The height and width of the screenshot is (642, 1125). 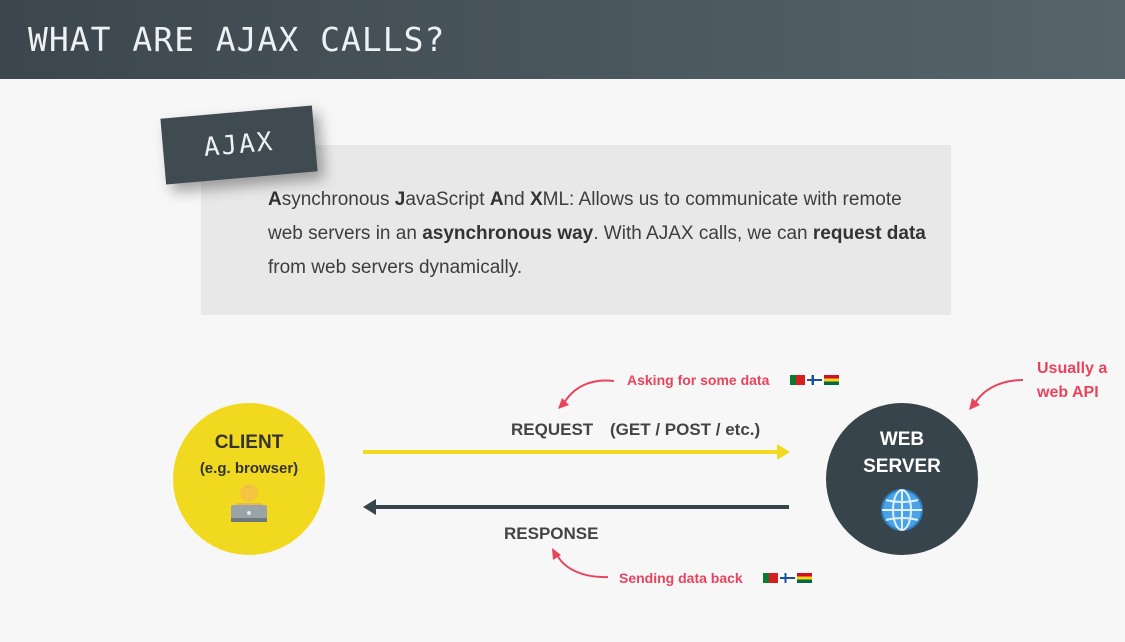 What do you see at coordinates (1068, 392) in the screenshot?
I see `note-usually-line2: web API` at bounding box center [1068, 392].